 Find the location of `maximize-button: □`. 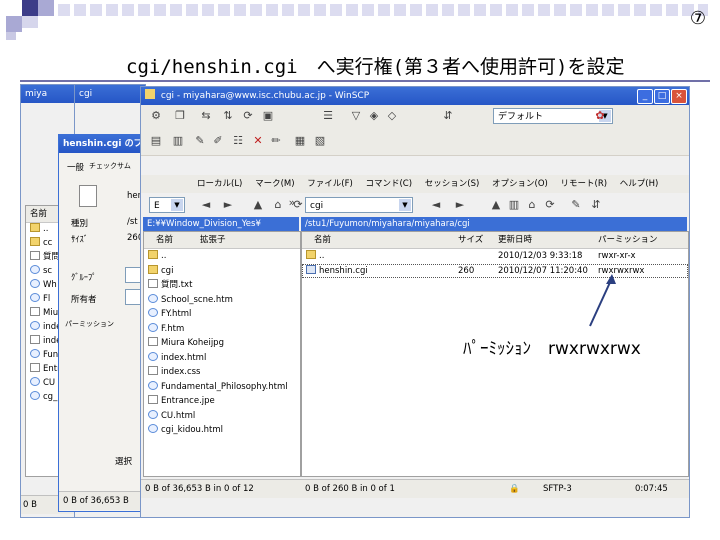

maximize-button: □ is located at coordinates (662, 96).